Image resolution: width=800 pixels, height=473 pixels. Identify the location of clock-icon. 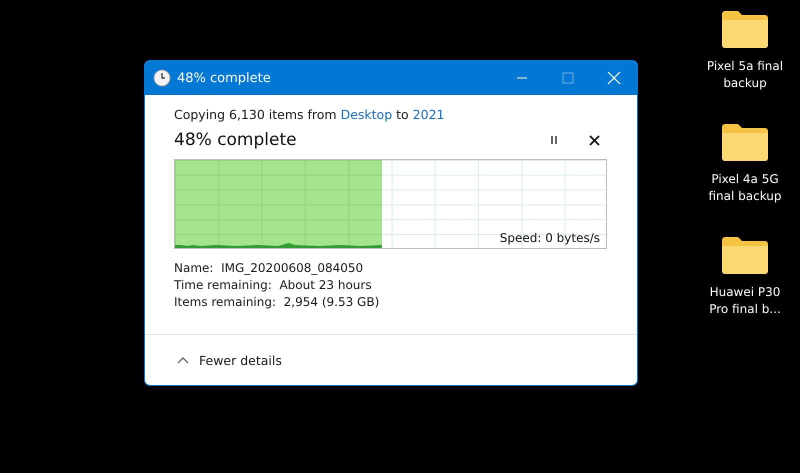
(162, 78).